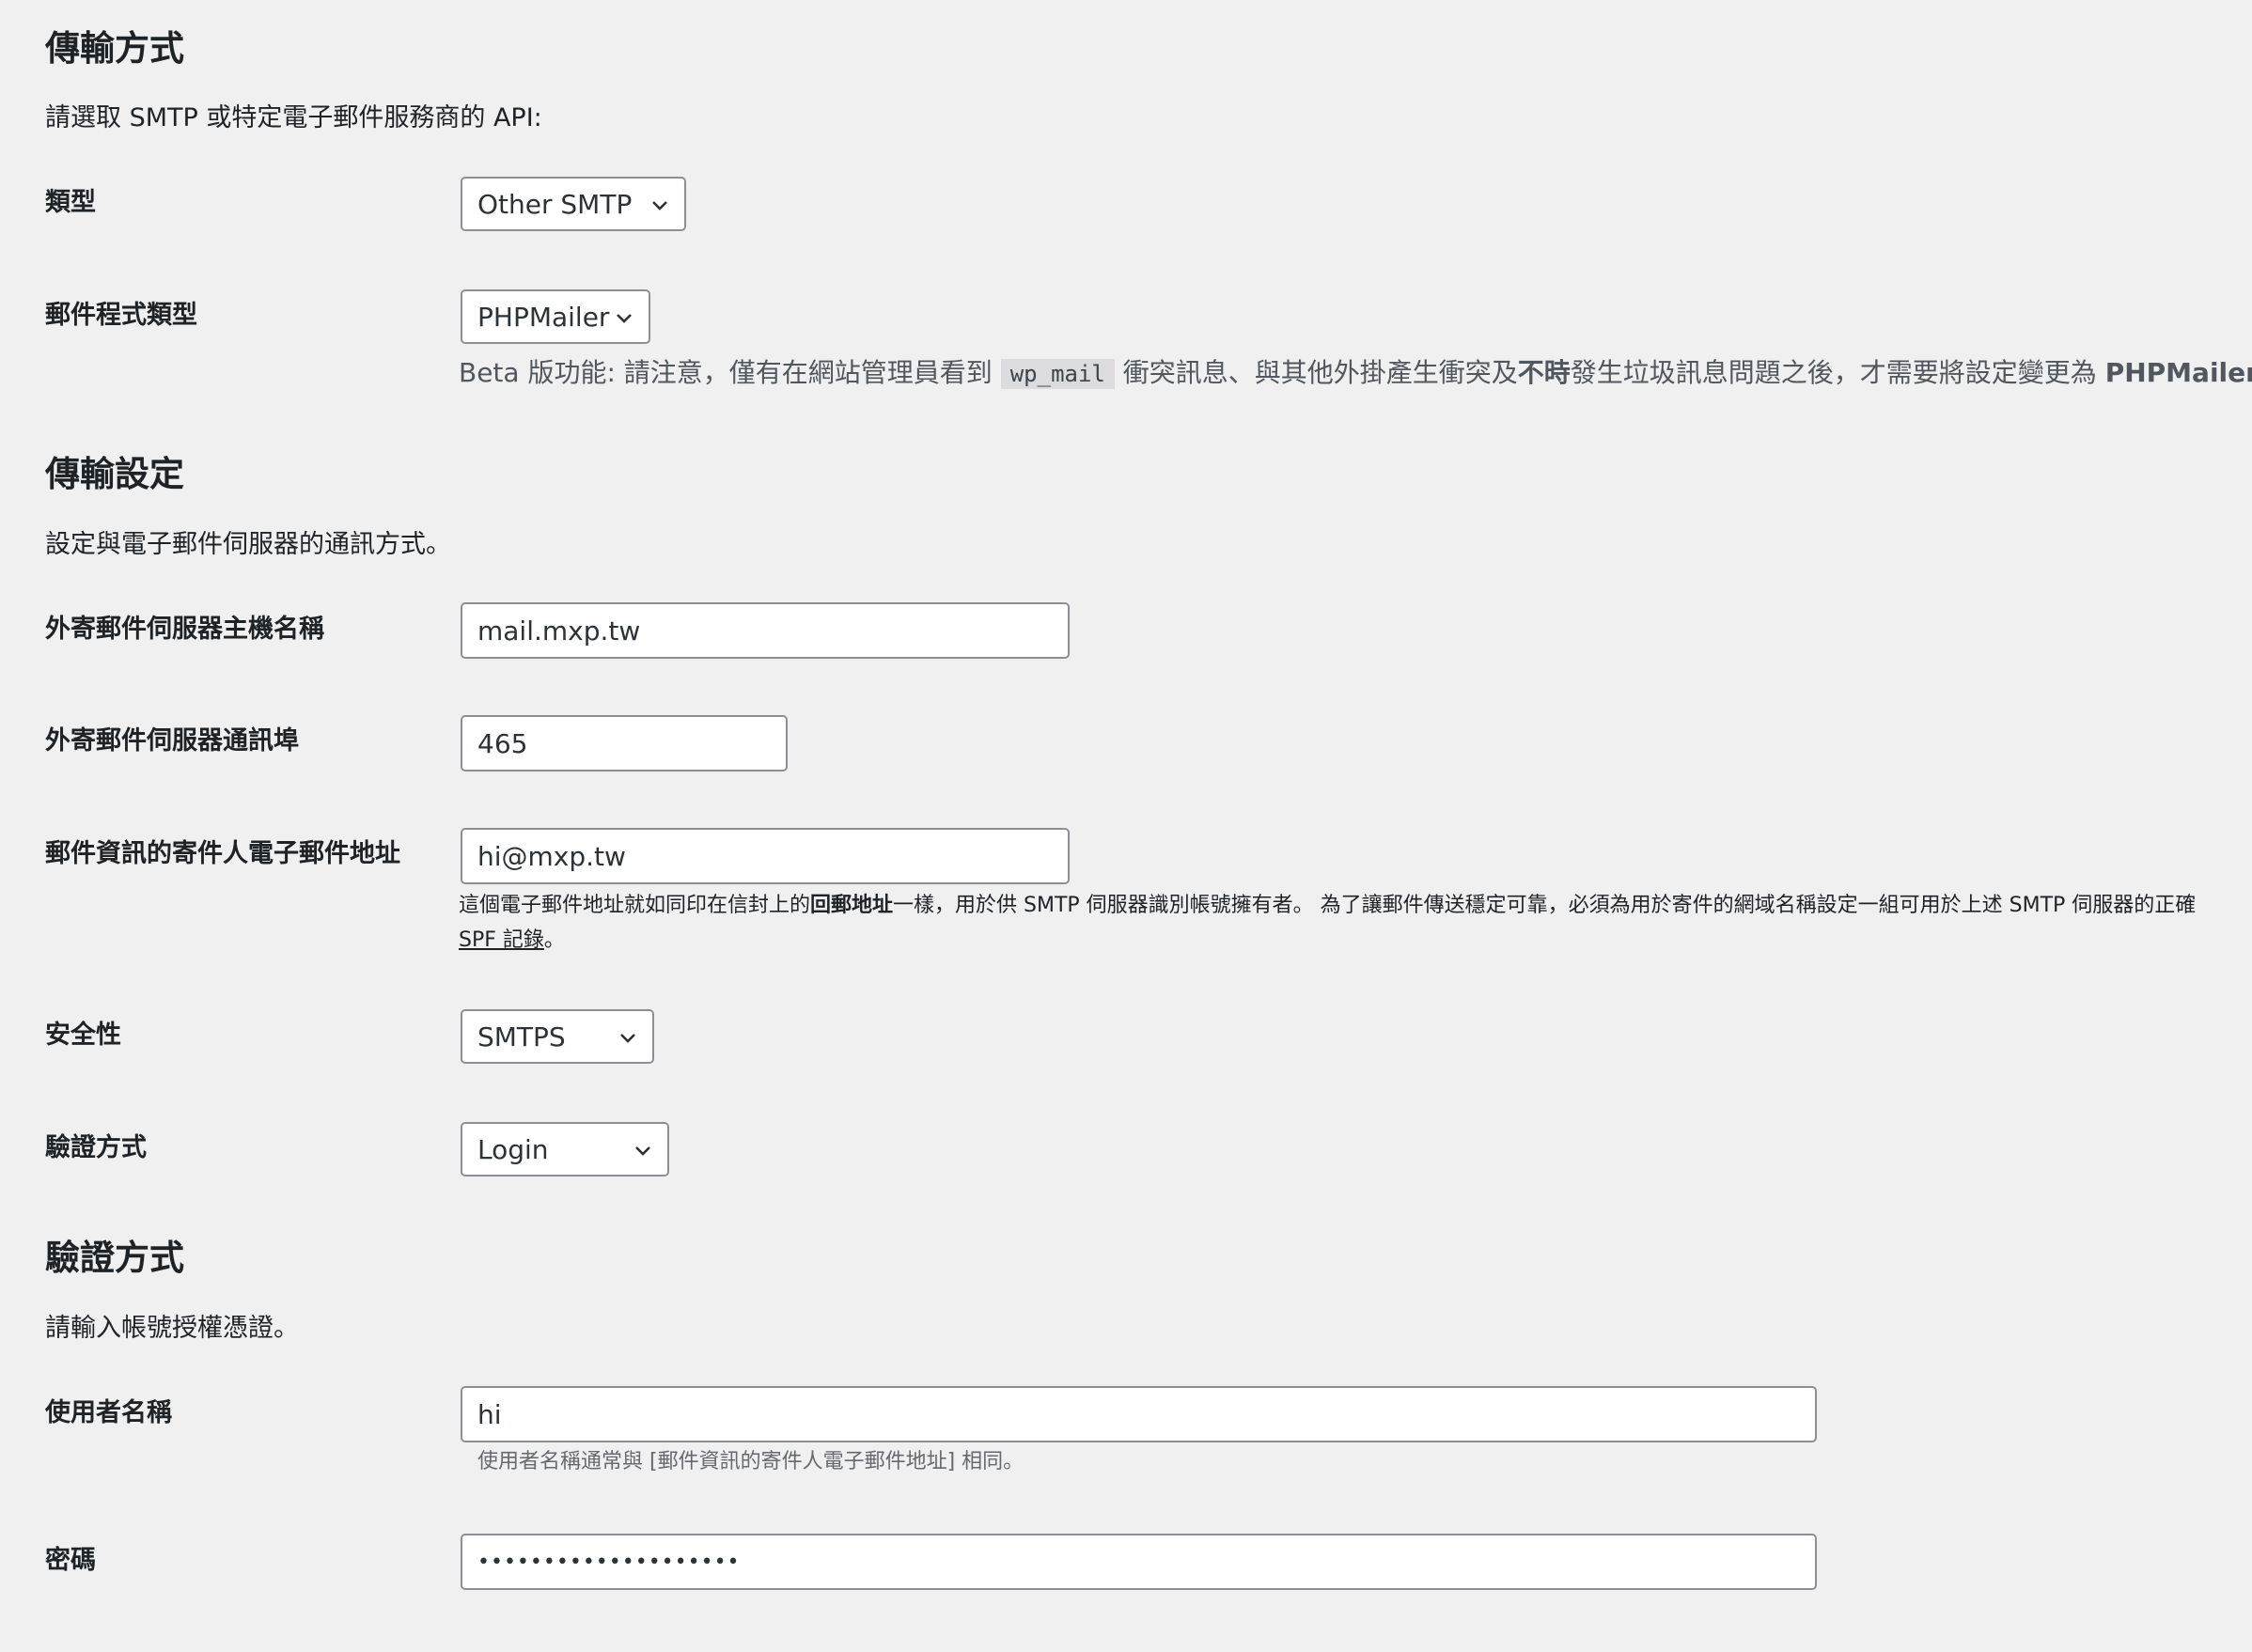  Describe the element at coordinates (766, 856) in the screenshot. I see `from-email-input: hi@mxp.tw` at that location.